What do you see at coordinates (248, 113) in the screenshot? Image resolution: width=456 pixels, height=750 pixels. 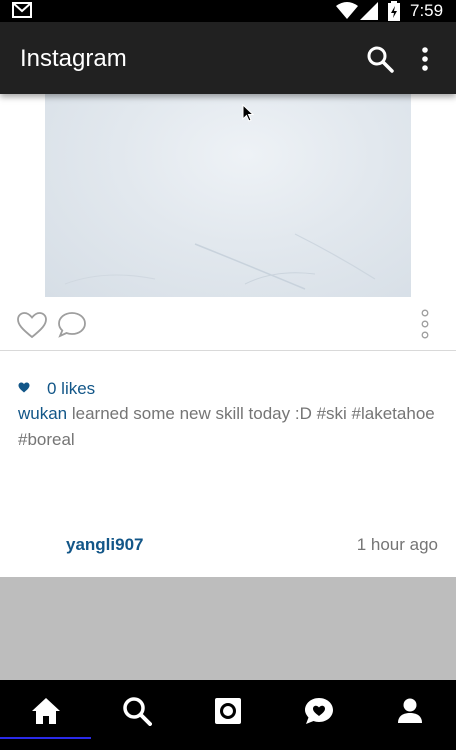 I see `mouse-cursor-icon` at bounding box center [248, 113].